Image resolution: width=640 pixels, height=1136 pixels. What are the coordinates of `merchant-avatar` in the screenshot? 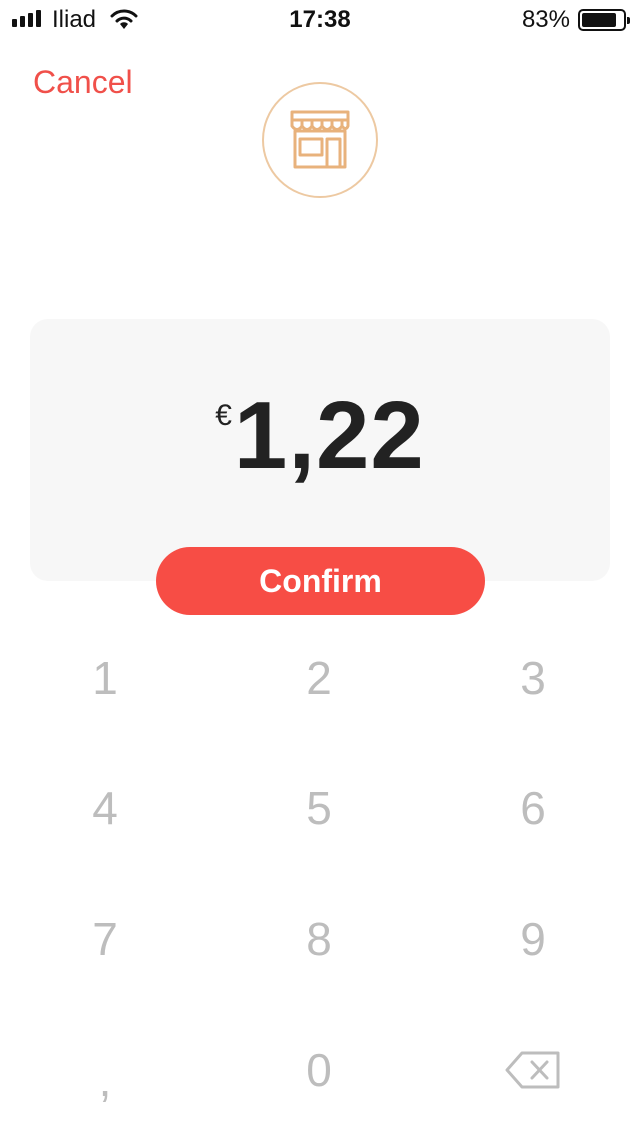 It's located at (320, 140).